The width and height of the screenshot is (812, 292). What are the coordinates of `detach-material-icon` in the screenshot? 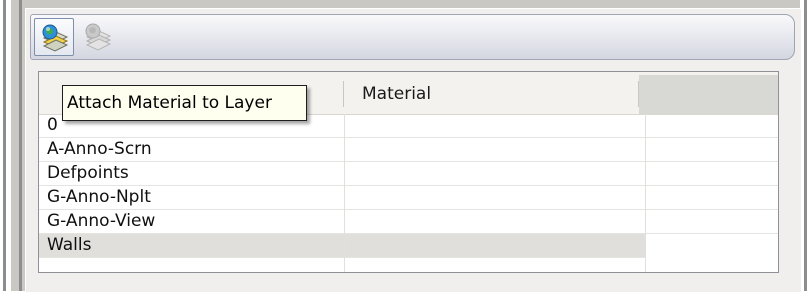 It's located at (98, 37).